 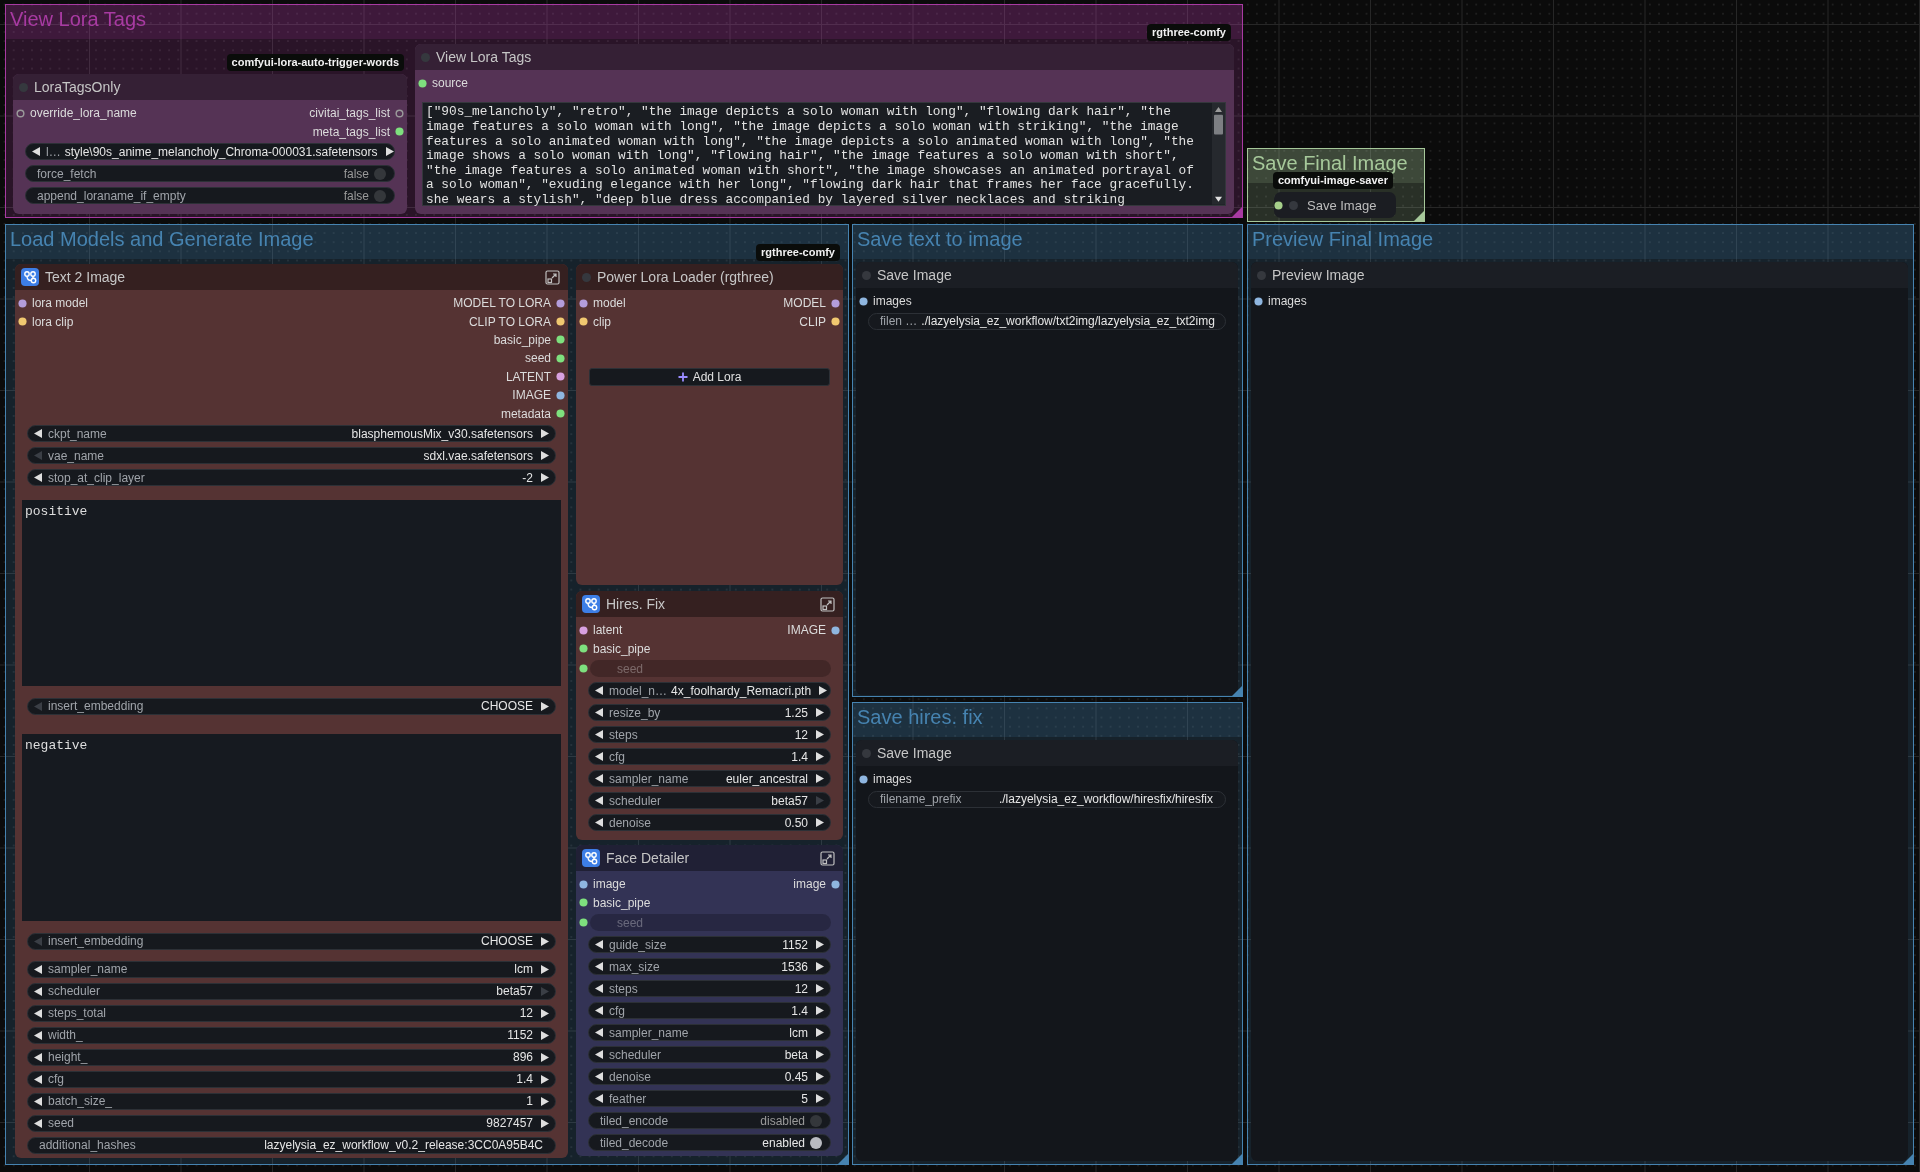 What do you see at coordinates (1218, 154) in the screenshot?
I see `scrollbar` at bounding box center [1218, 154].